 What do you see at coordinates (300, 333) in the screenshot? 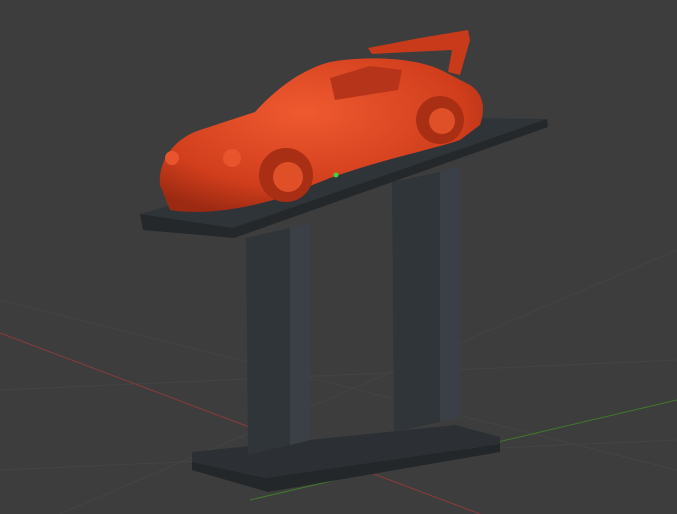
I see `stand-front-pillar-side` at bounding box center [300, 333].